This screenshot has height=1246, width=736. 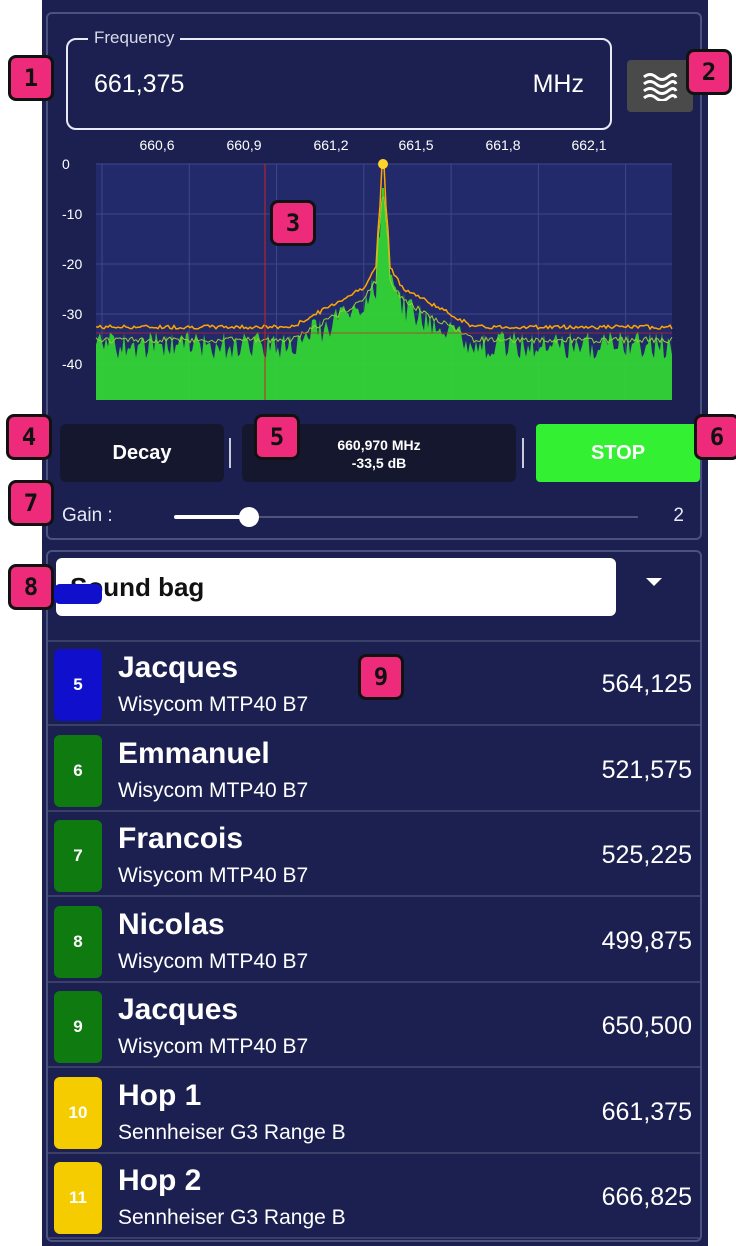 What do you see at coordinates (243, 145) in the screenshot?
I see `x-tick-label: 660,9` at bounding box center [243, 145].